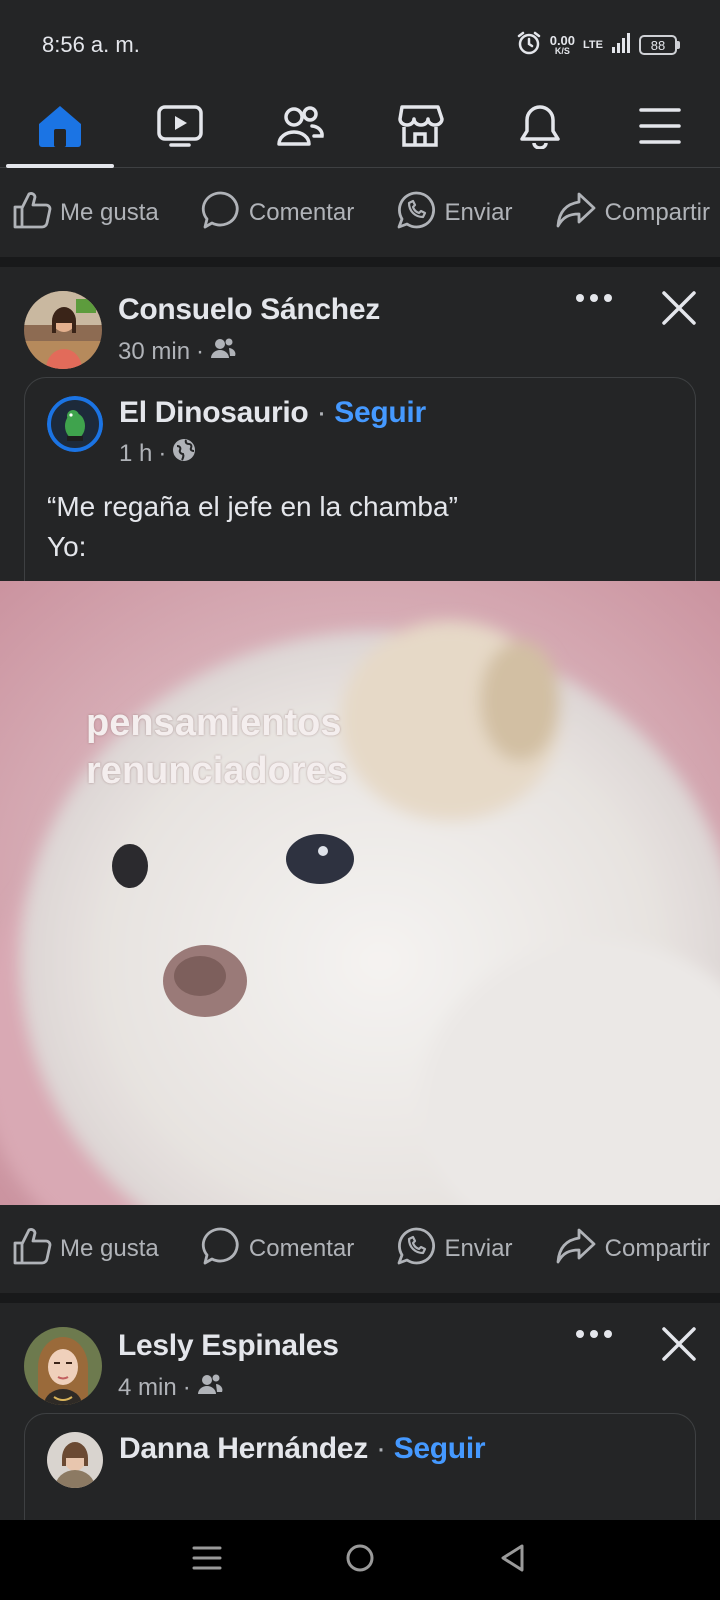 Image resolution: width=720 pixels, height=1600 pixels. Describe the element at coordinates (529, 45) in the screenshot. I see `alarm-icon` at that location.